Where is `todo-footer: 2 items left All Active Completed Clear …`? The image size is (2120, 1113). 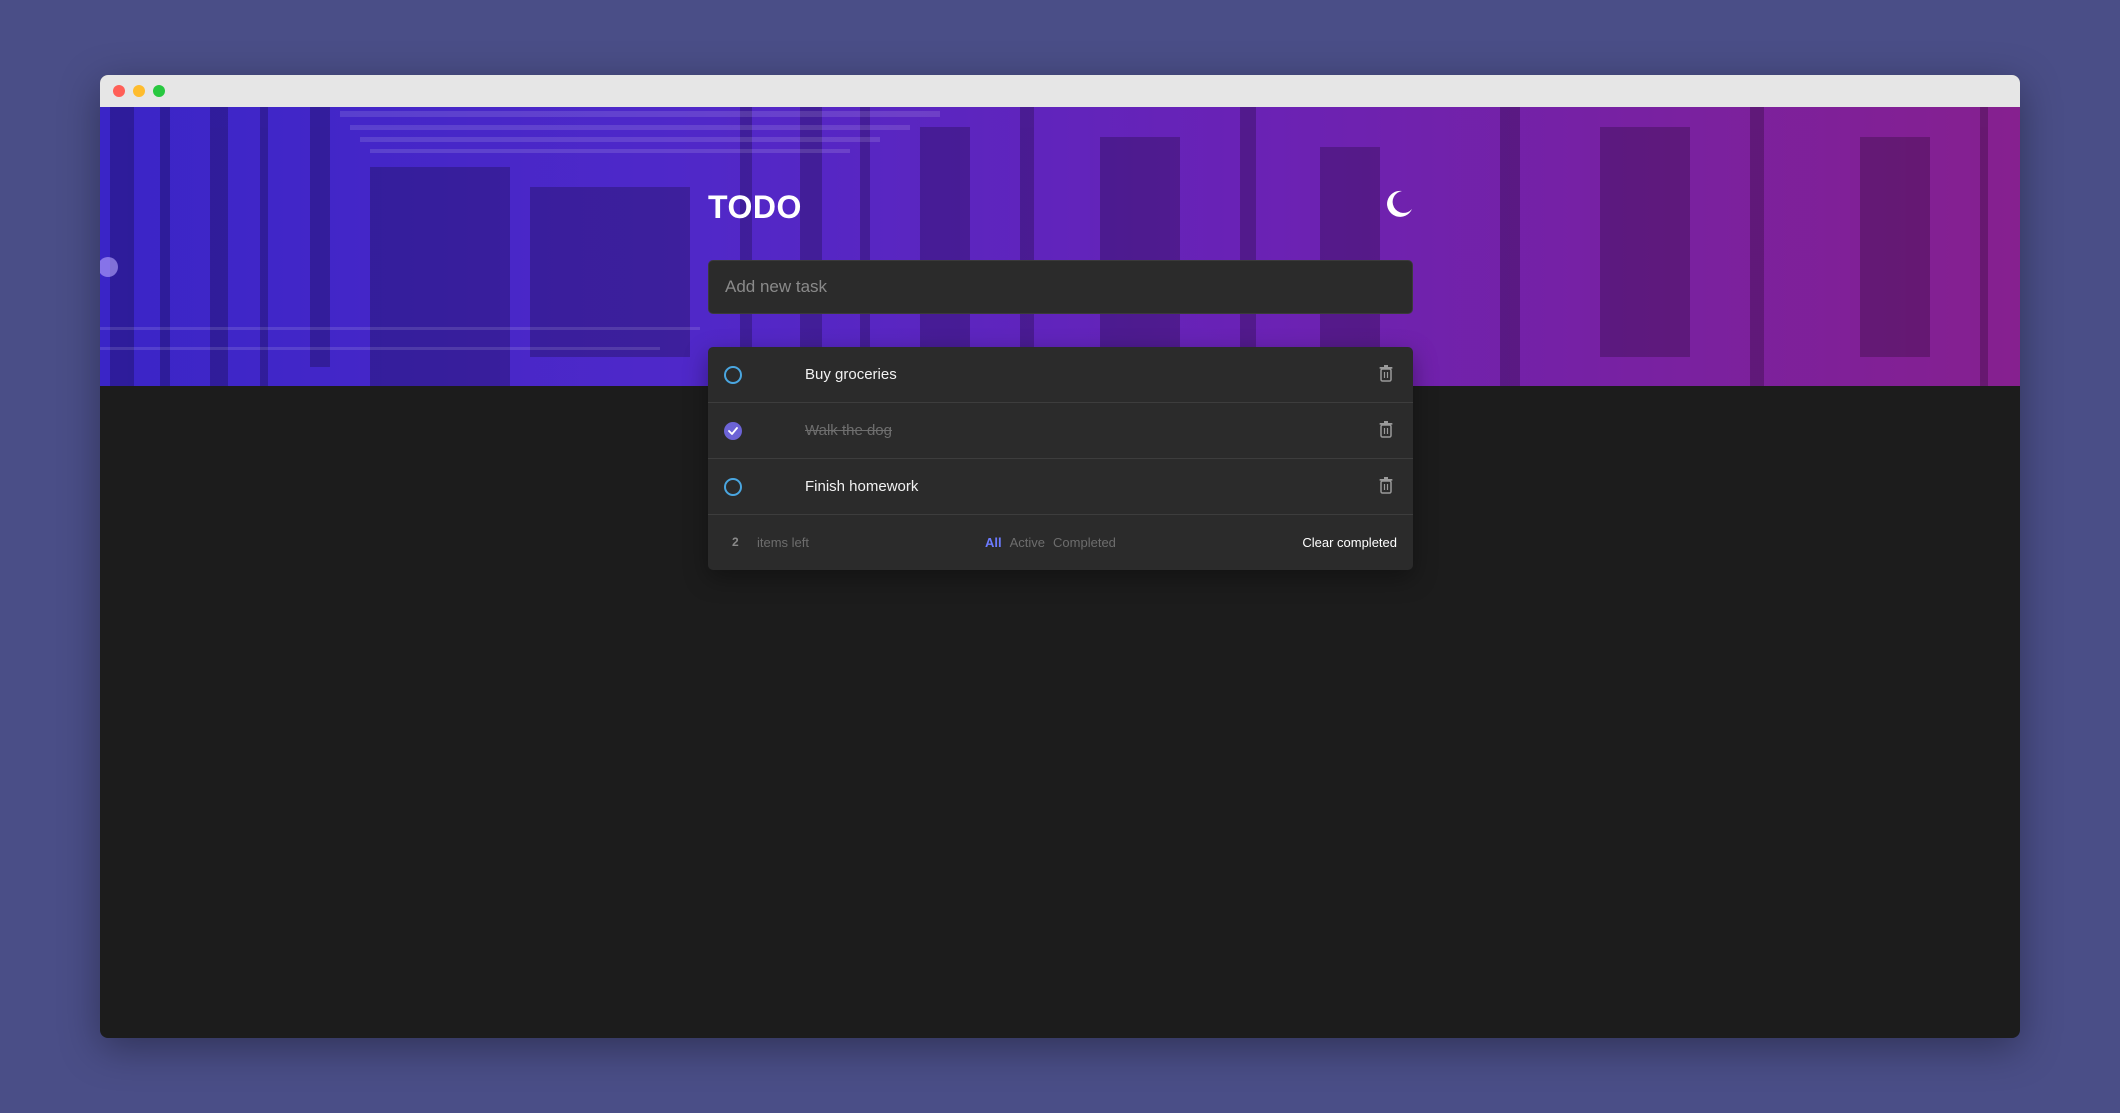
todo-footer: 2 items left All Active Completed Clear … is located at coordinates (1060, 542).